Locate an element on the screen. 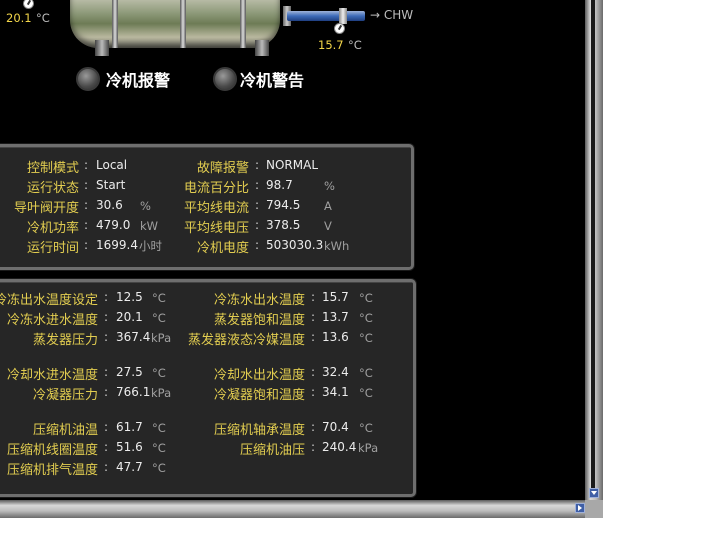 The image size is (710, 540). current-percent-value: 98.7 is located at coordinates (279, 185).